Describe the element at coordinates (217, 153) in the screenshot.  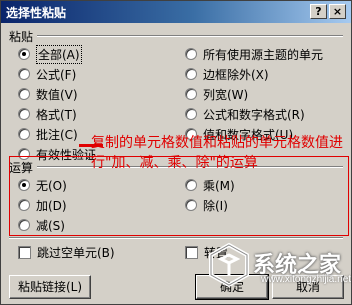
I see `annotation-text: 复制的单元格数值和粘贴的单元格数值进行"加、减、乘、除"的运算` at that location.